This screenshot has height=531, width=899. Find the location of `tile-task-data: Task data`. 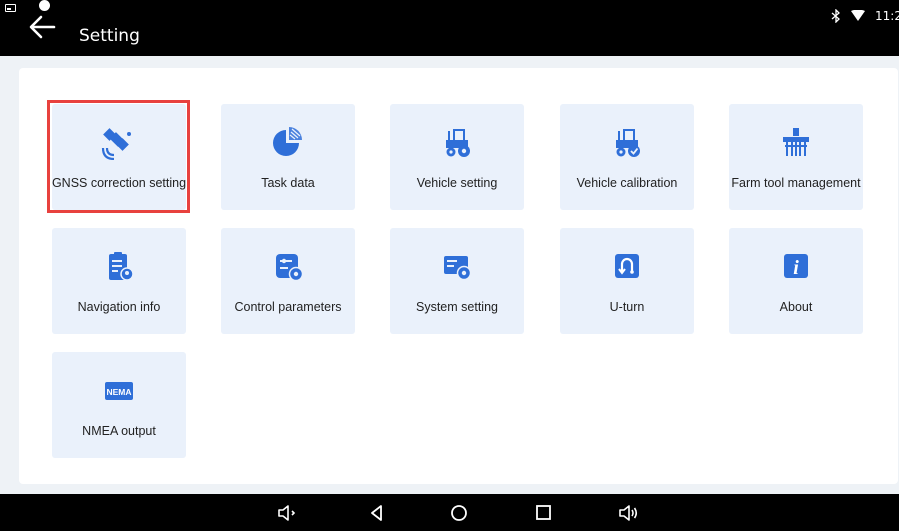

tile-task-data: Task data is located at coordinates (288, 157).